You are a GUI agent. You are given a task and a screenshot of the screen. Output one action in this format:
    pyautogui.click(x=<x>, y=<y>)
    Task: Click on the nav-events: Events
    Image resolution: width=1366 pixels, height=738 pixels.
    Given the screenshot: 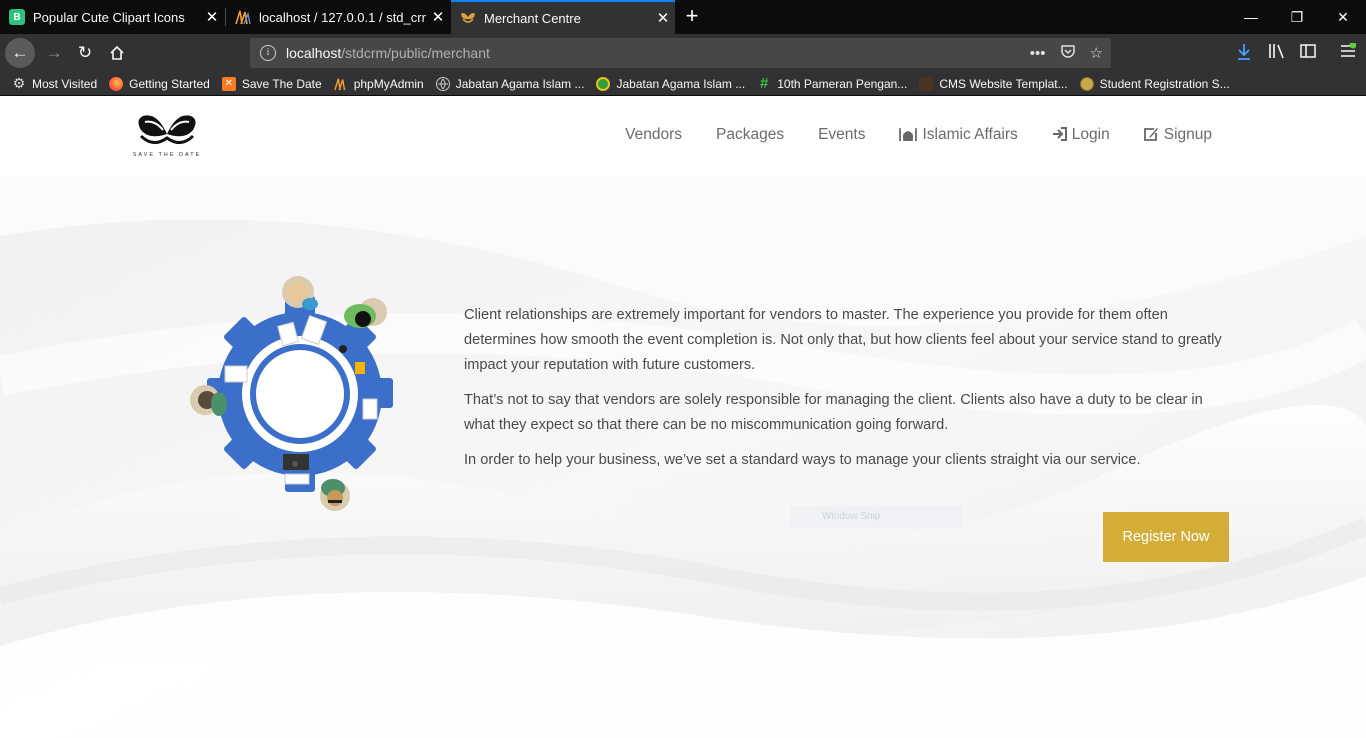 What is the action you would take?
    pyautogui.click(x=841, y=135)
    